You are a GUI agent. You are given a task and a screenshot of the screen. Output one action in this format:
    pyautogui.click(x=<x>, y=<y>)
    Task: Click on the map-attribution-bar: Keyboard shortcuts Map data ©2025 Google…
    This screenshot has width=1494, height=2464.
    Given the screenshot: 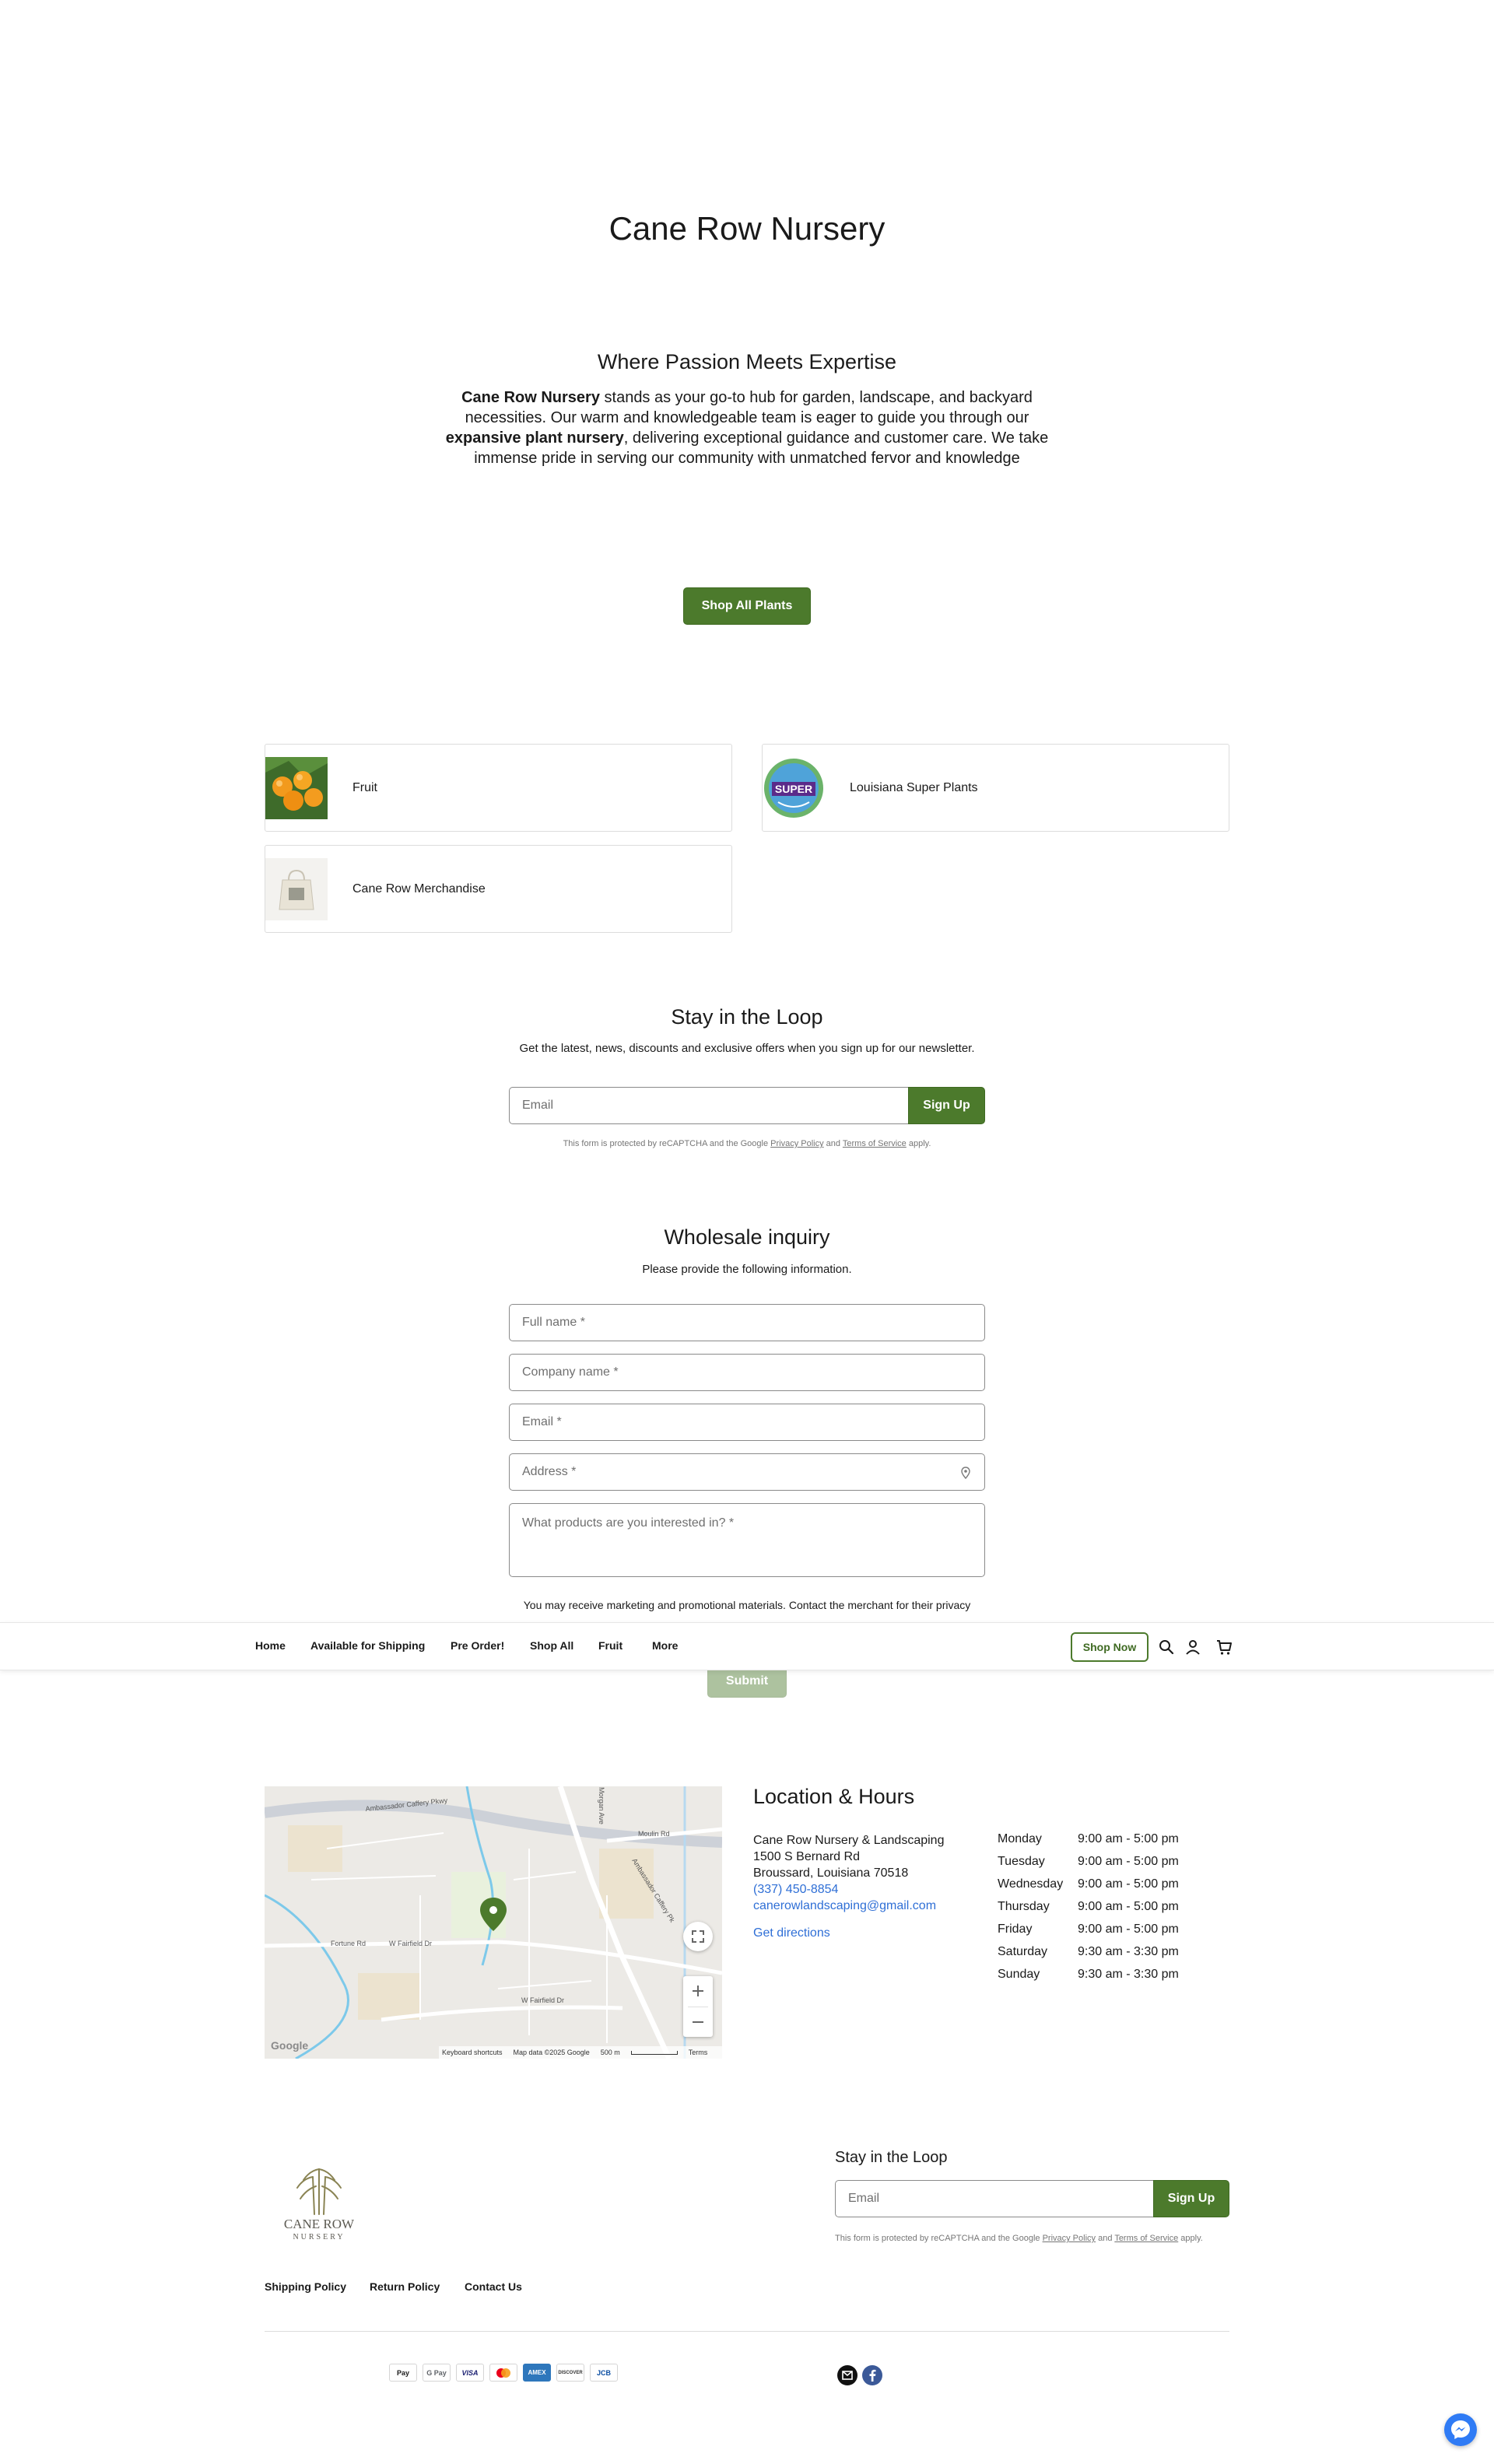 What is the action you would take?
    pyautogui.click(x=580, y=2052)
    